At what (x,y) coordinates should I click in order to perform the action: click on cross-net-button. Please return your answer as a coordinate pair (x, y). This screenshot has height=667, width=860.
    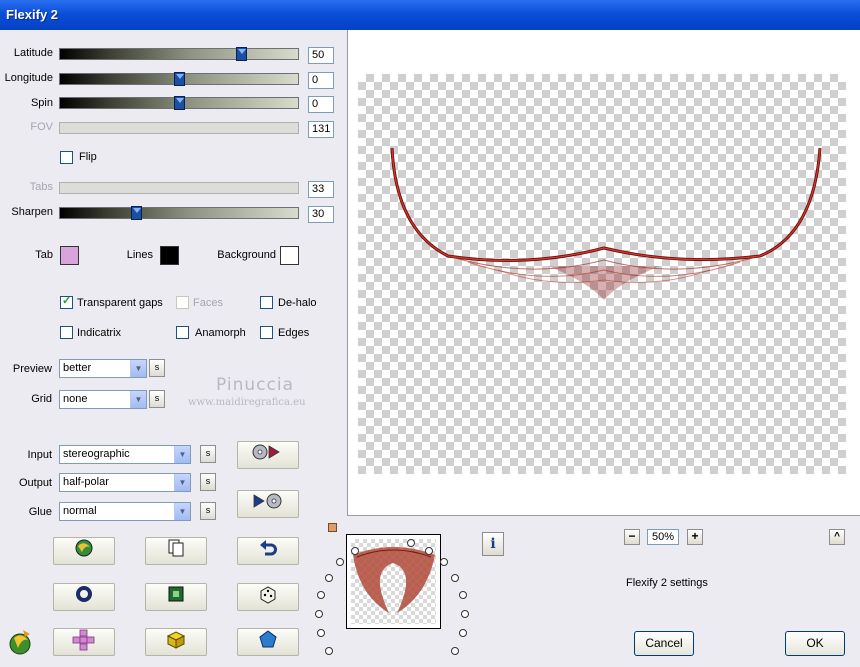
    Looking at the image, I should click on (84, 642).